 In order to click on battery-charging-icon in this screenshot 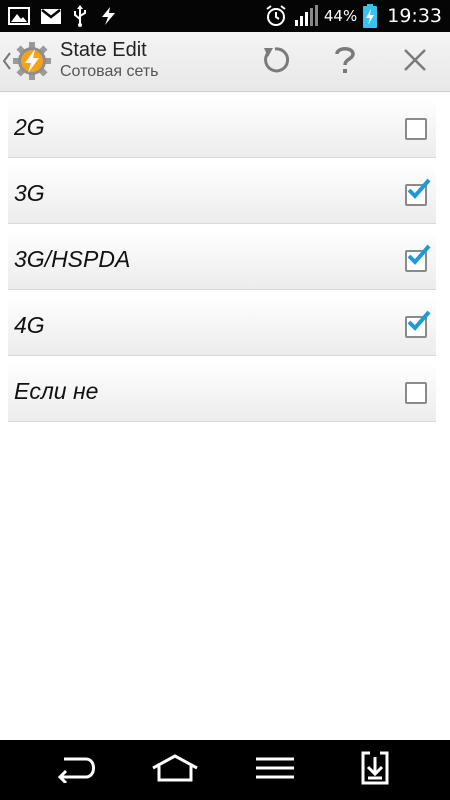, I will do `click(370, 16)`.